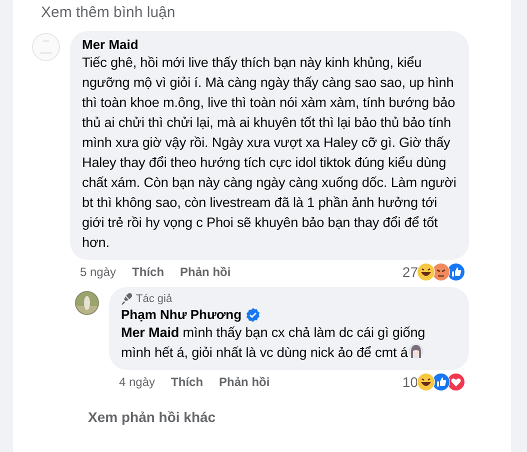 The height and width of the screenshot is (452, 527). What do you see at coordinates (98, 272) in the screenshot?
I see `timestamp: 5 ngày` at bounding box center [98, 272].